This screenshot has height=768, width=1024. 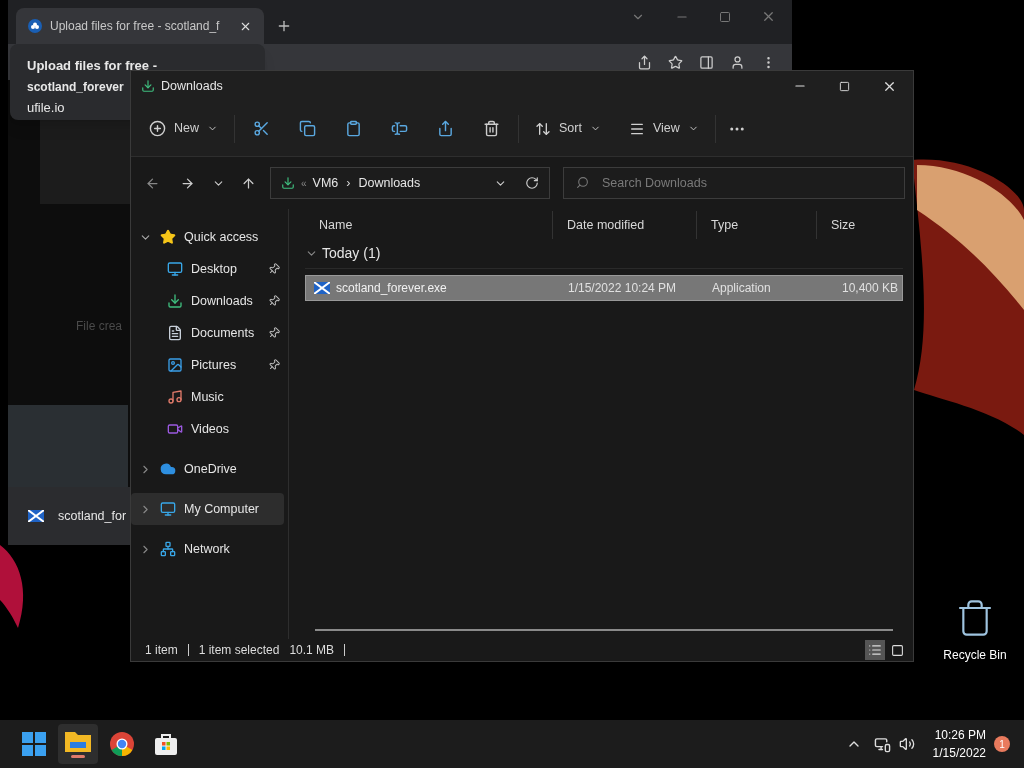 I want to click on tooltip-title: scotland_forever, so click(x=75, y=87).